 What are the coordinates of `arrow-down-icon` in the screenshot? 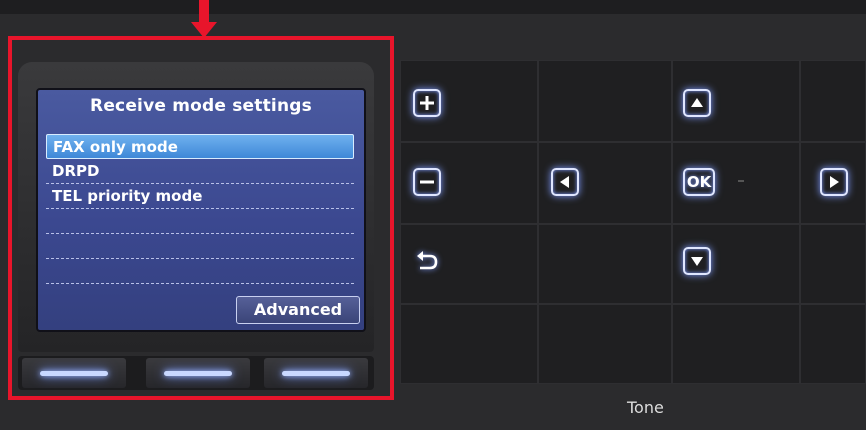 It's located at (697, 261).